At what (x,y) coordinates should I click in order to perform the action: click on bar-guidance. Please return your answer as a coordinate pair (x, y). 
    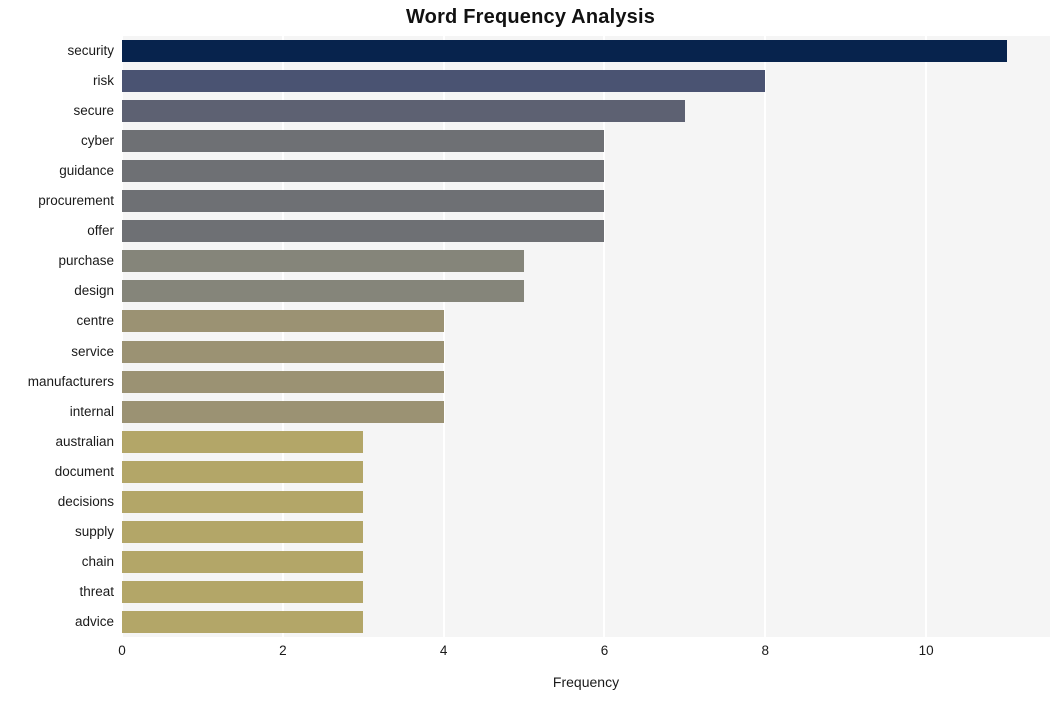
    Looking at the image, I should click on (363, 171).